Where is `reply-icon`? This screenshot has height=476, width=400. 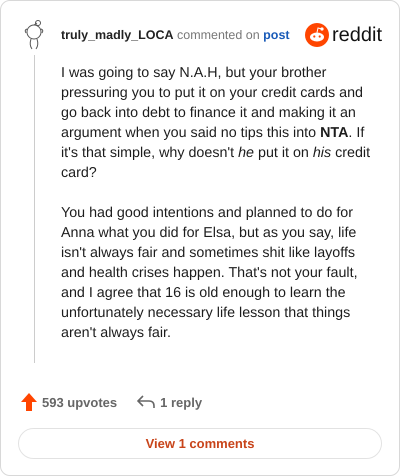
reply-icon is located at coordinates (146, 402).